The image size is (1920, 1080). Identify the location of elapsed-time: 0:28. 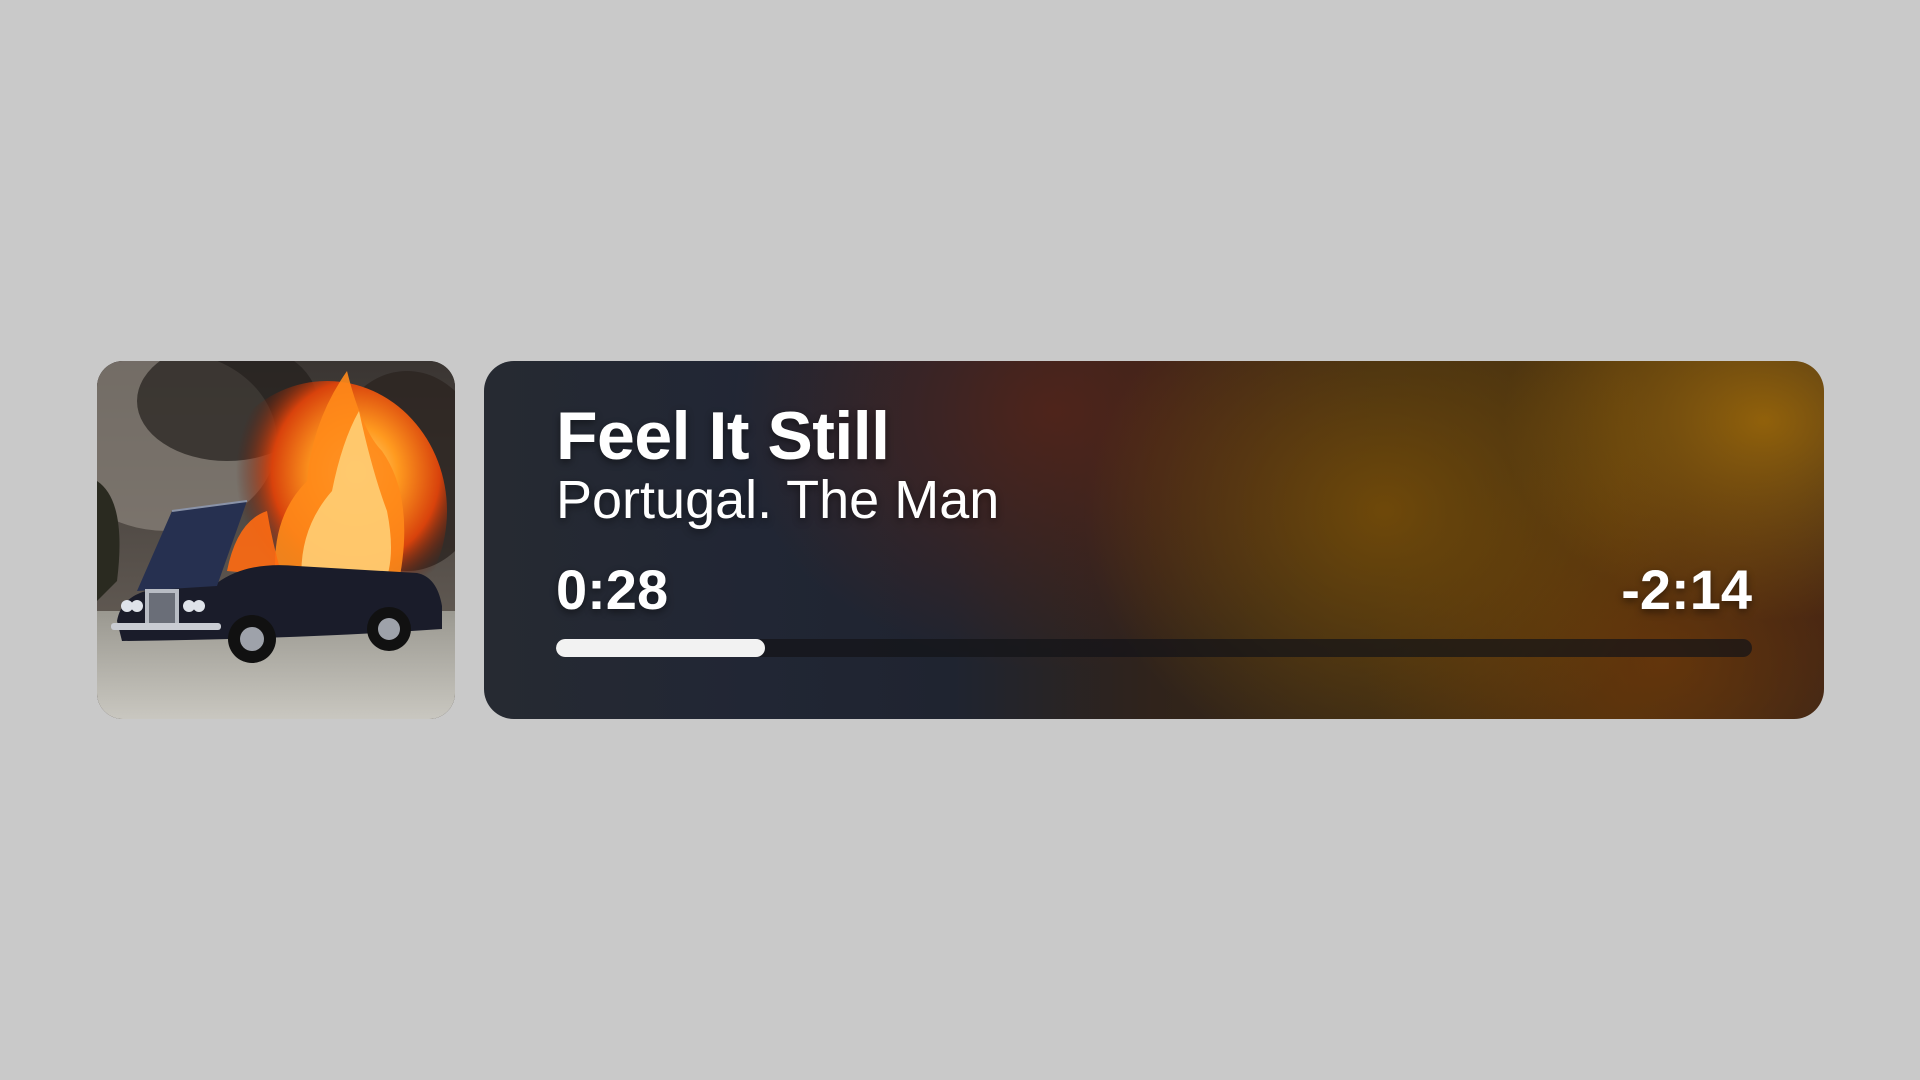
(612, 589).